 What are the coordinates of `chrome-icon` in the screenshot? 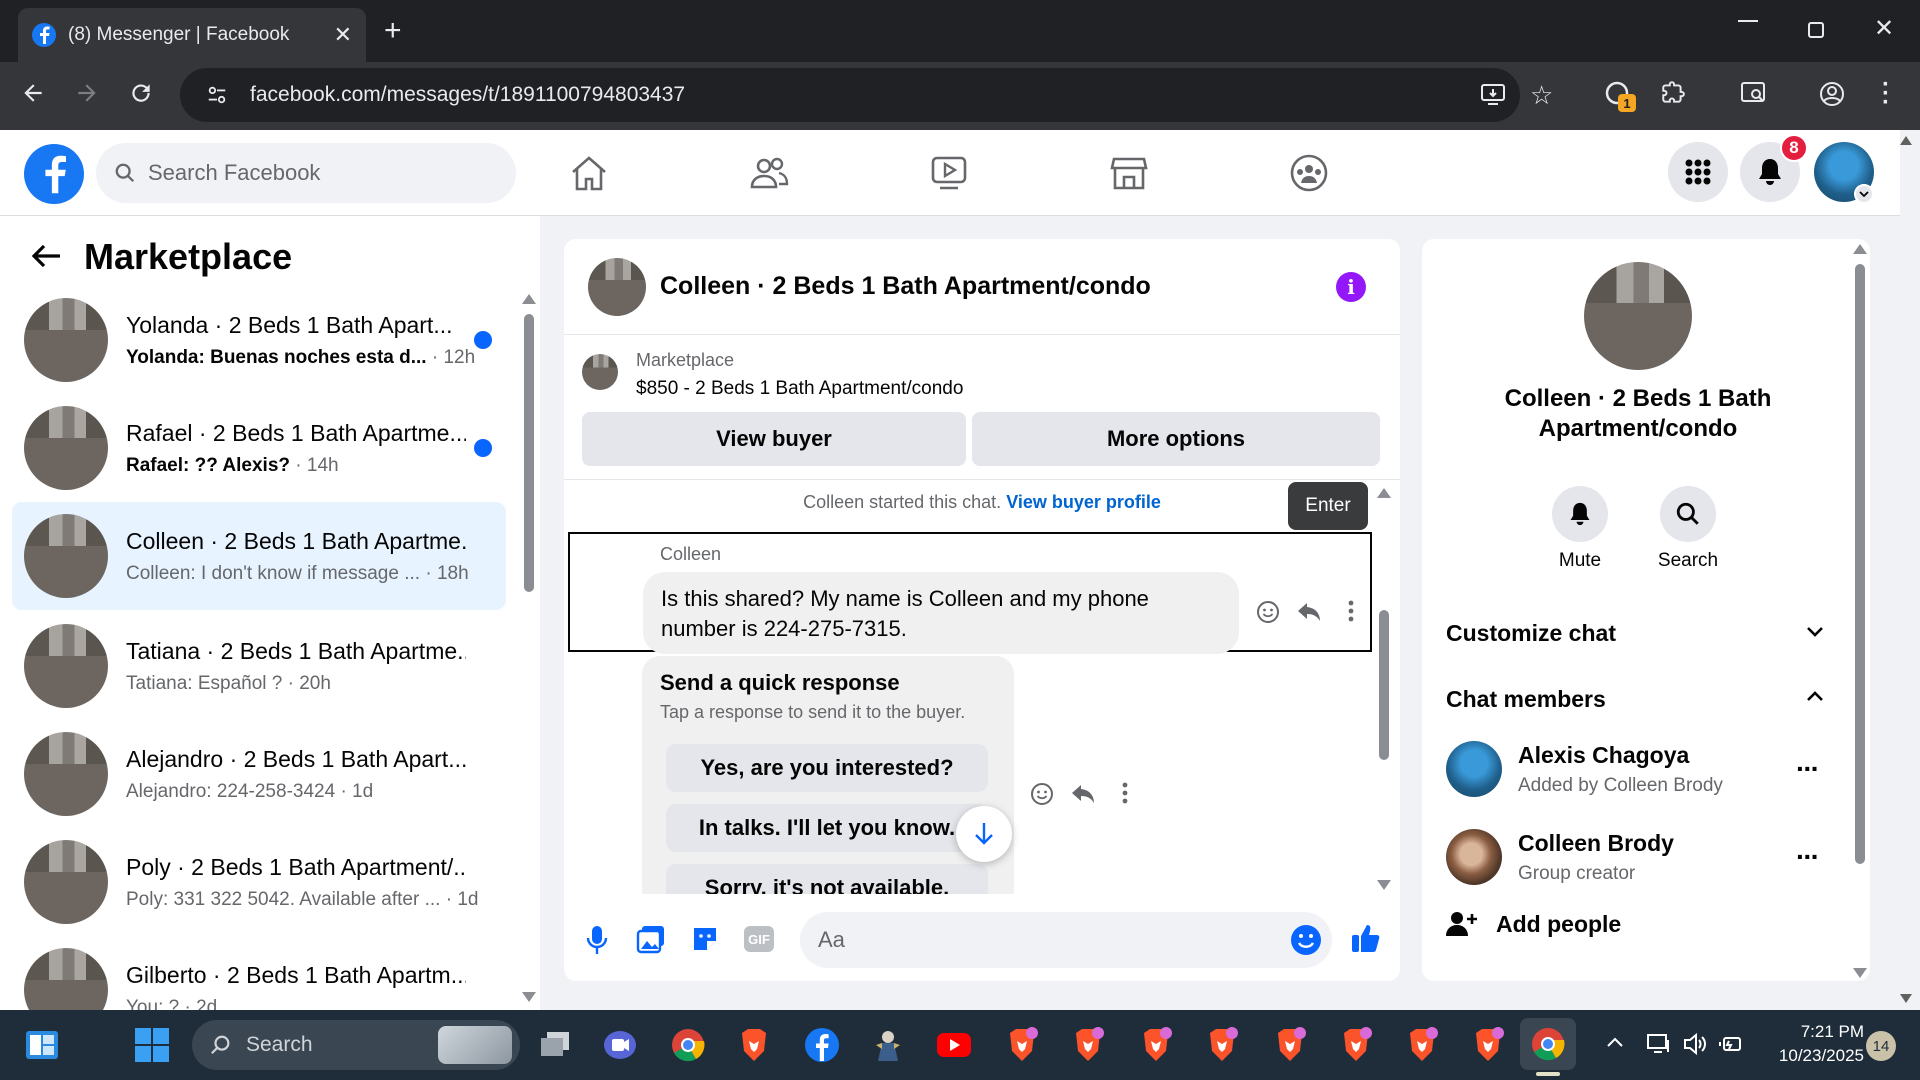 It's located at (688, 1045).